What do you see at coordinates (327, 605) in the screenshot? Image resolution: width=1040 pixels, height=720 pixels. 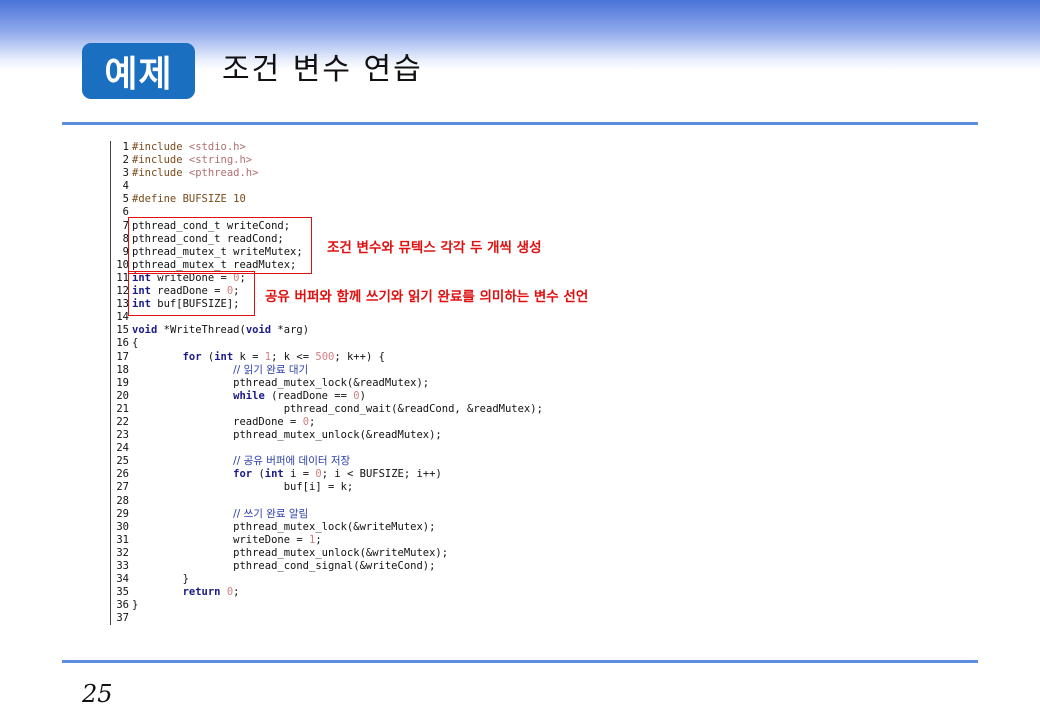 I see `code-line: 36}` at bounding box center [327, 605].